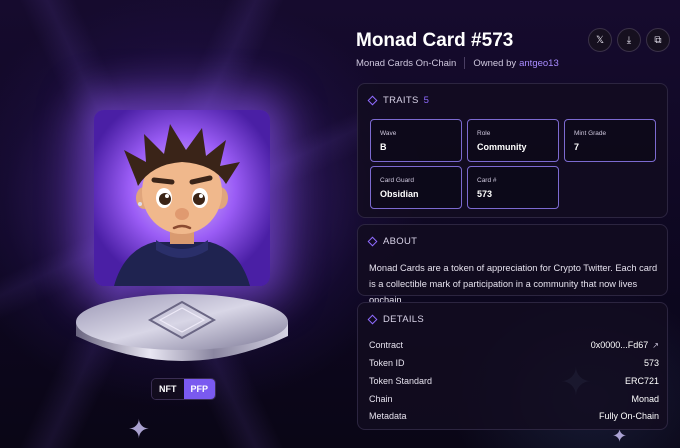 The width and height of the screenshot is (680, 448). Describe the element at coordinates (388, 416) in the screenshot. I see `detail-key: Metadata` at that location.